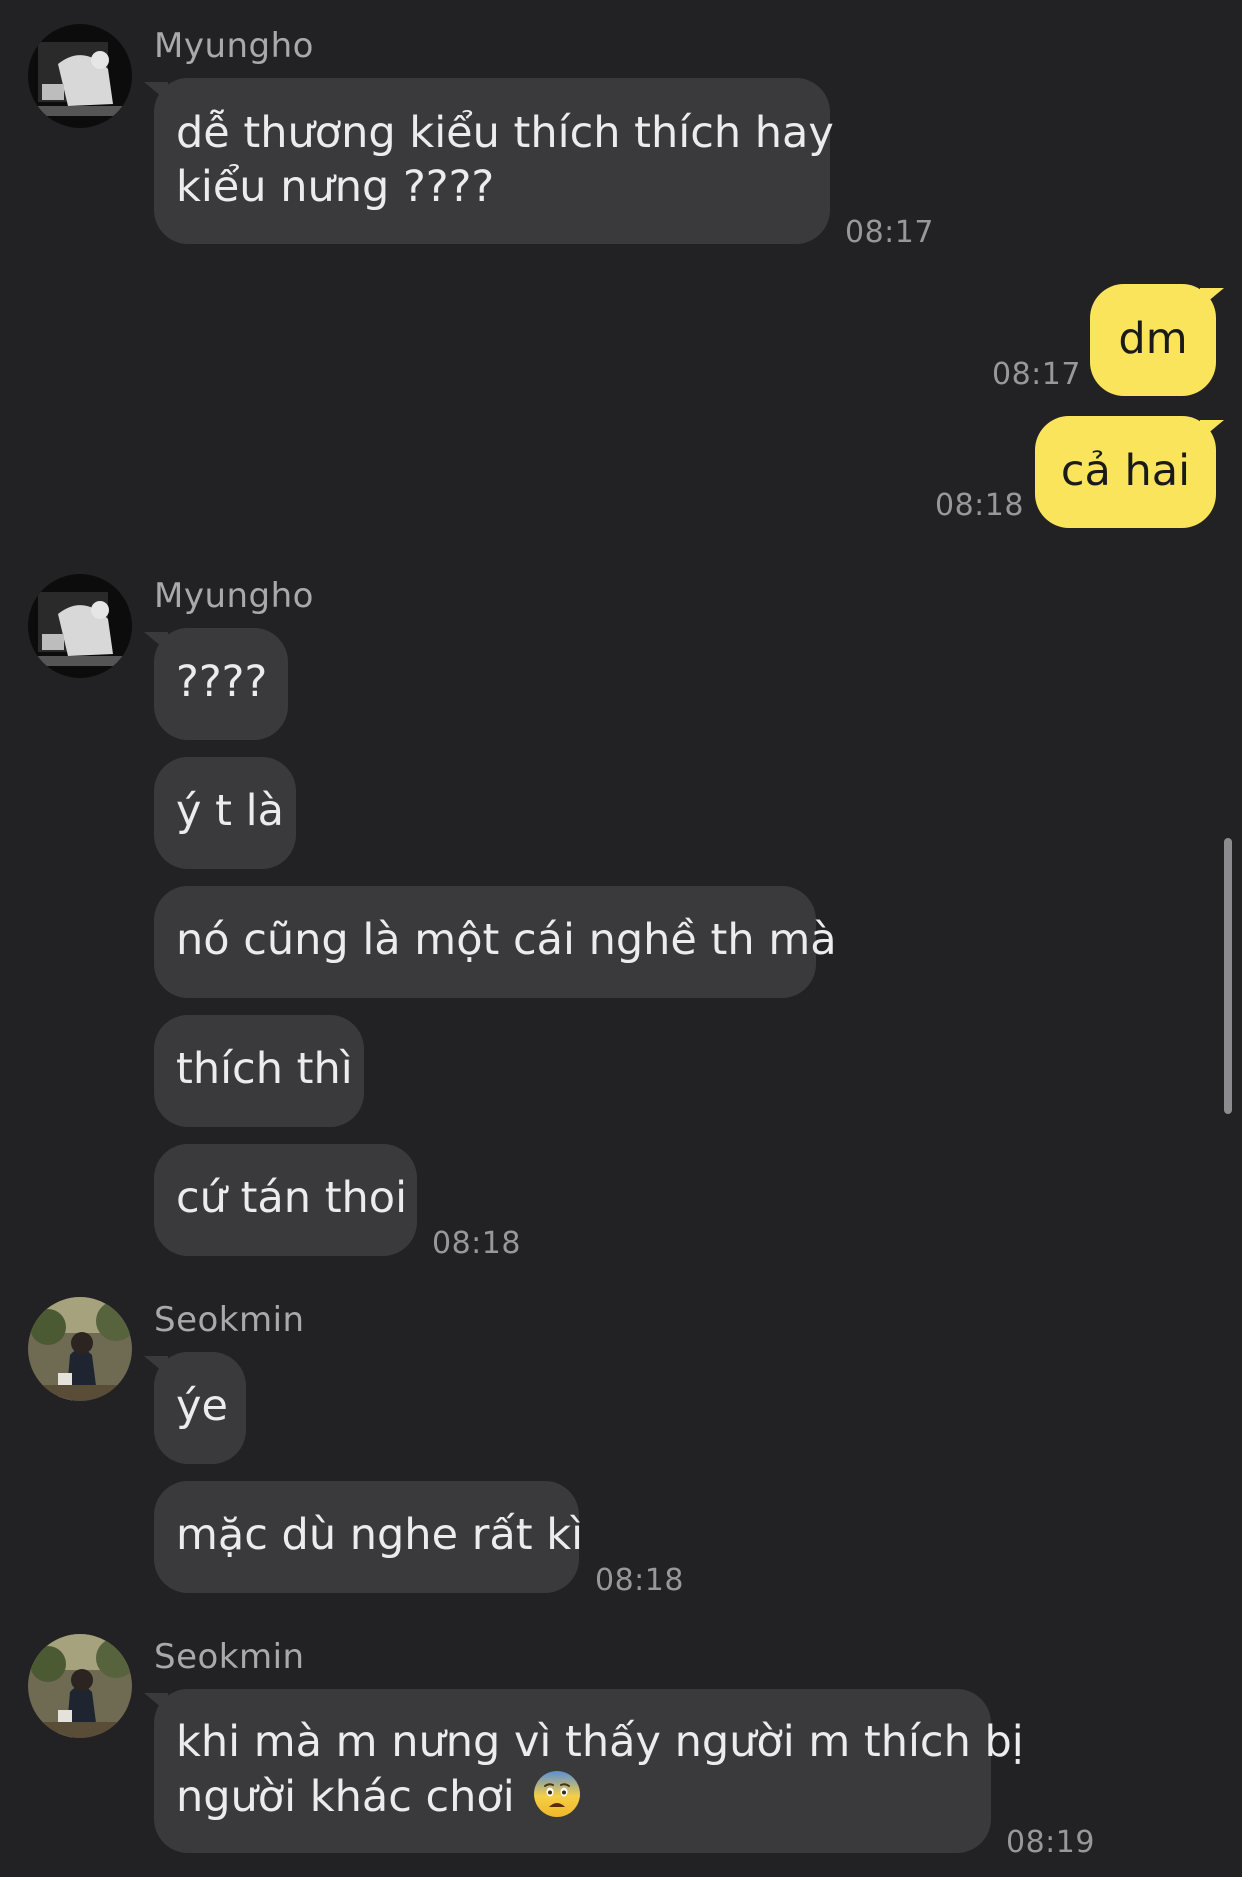 Image resolution: width=1242 pixels, height=1877 pixels. I want to click on fearful-face-emoji, so click(557, 1794).